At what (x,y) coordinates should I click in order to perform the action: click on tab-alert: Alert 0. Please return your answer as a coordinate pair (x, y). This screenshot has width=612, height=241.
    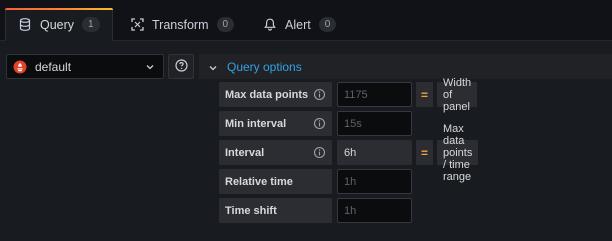
    Looking at the image, I should click on (299, 24).